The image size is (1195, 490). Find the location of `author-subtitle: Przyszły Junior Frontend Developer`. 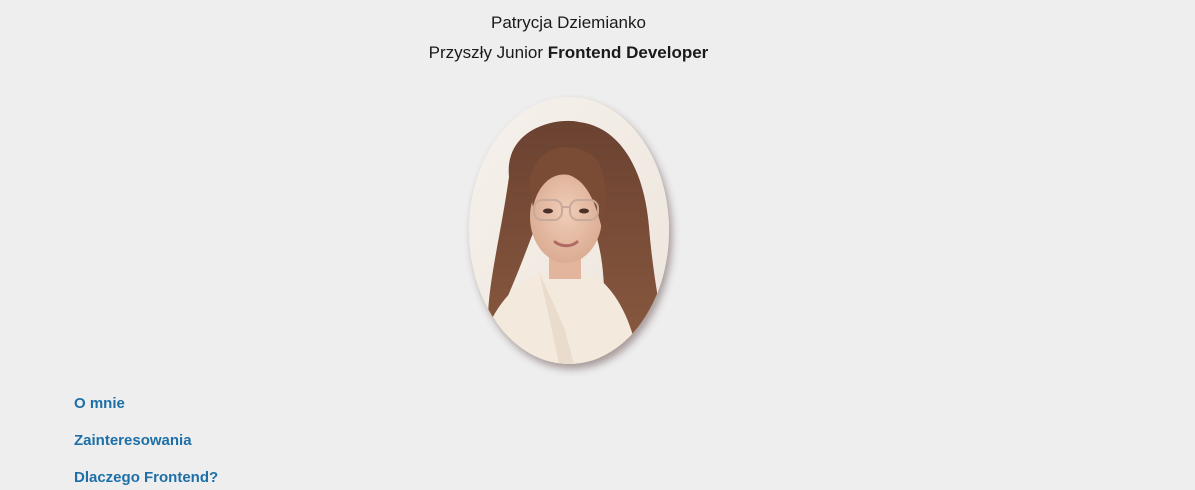

author-subtitle: Przyszły Junior Frontend Developer is located at coordinates (568, 53).